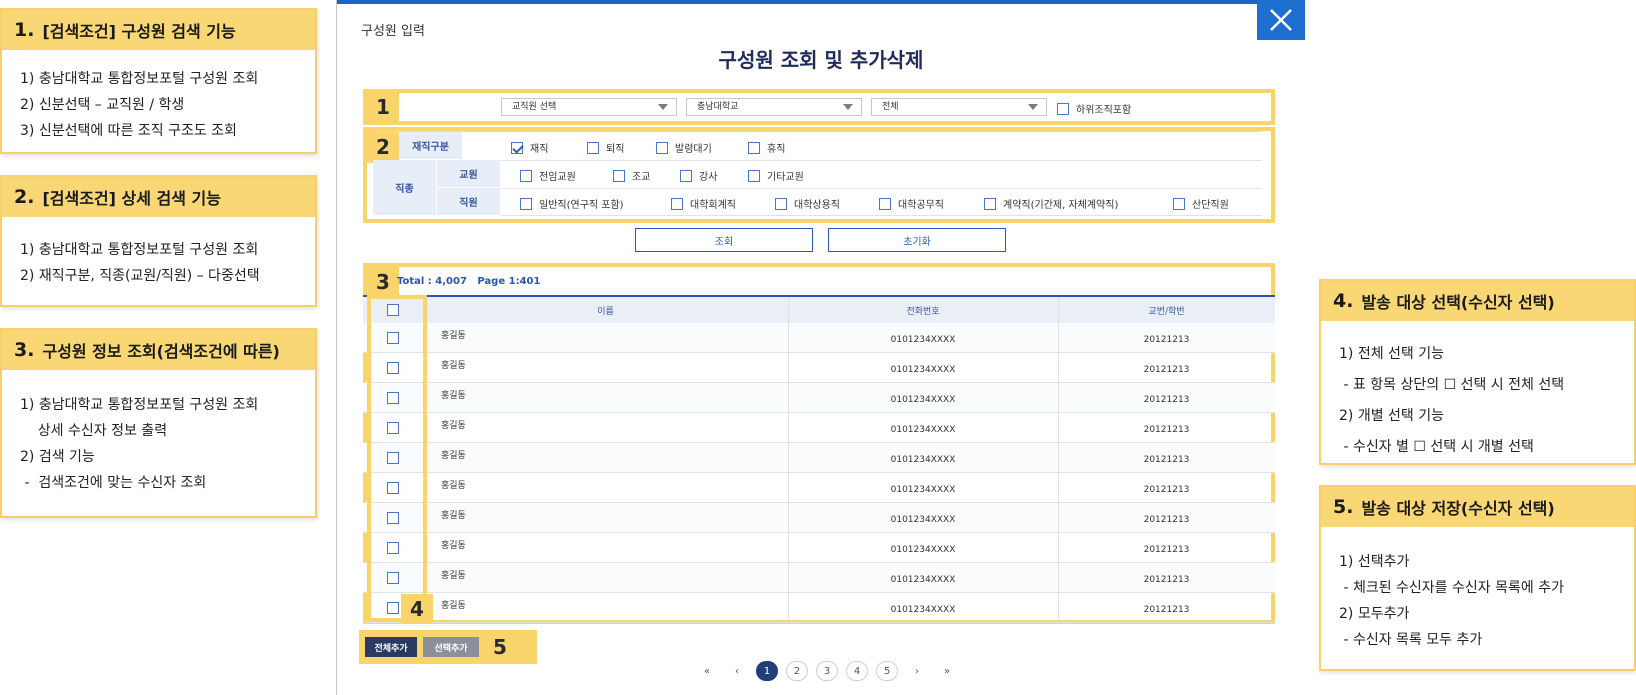 Image resolution: width=1636 pixels, height=695 pixels. What do you see at coordinates (693, 149) in the screenshot?
I see `option-label: 발령대기` at bounding box center [693, 149].